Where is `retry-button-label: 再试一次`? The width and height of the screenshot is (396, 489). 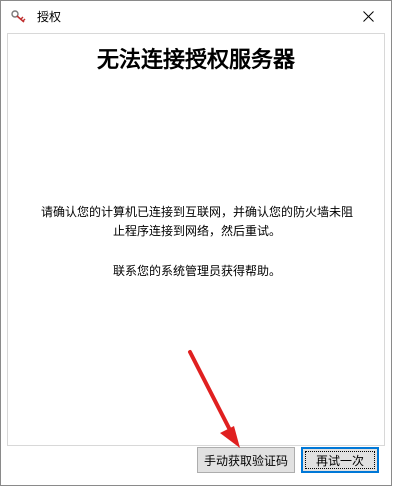 retry-button-label: 再试一次 is located at coordinates (339, 460).